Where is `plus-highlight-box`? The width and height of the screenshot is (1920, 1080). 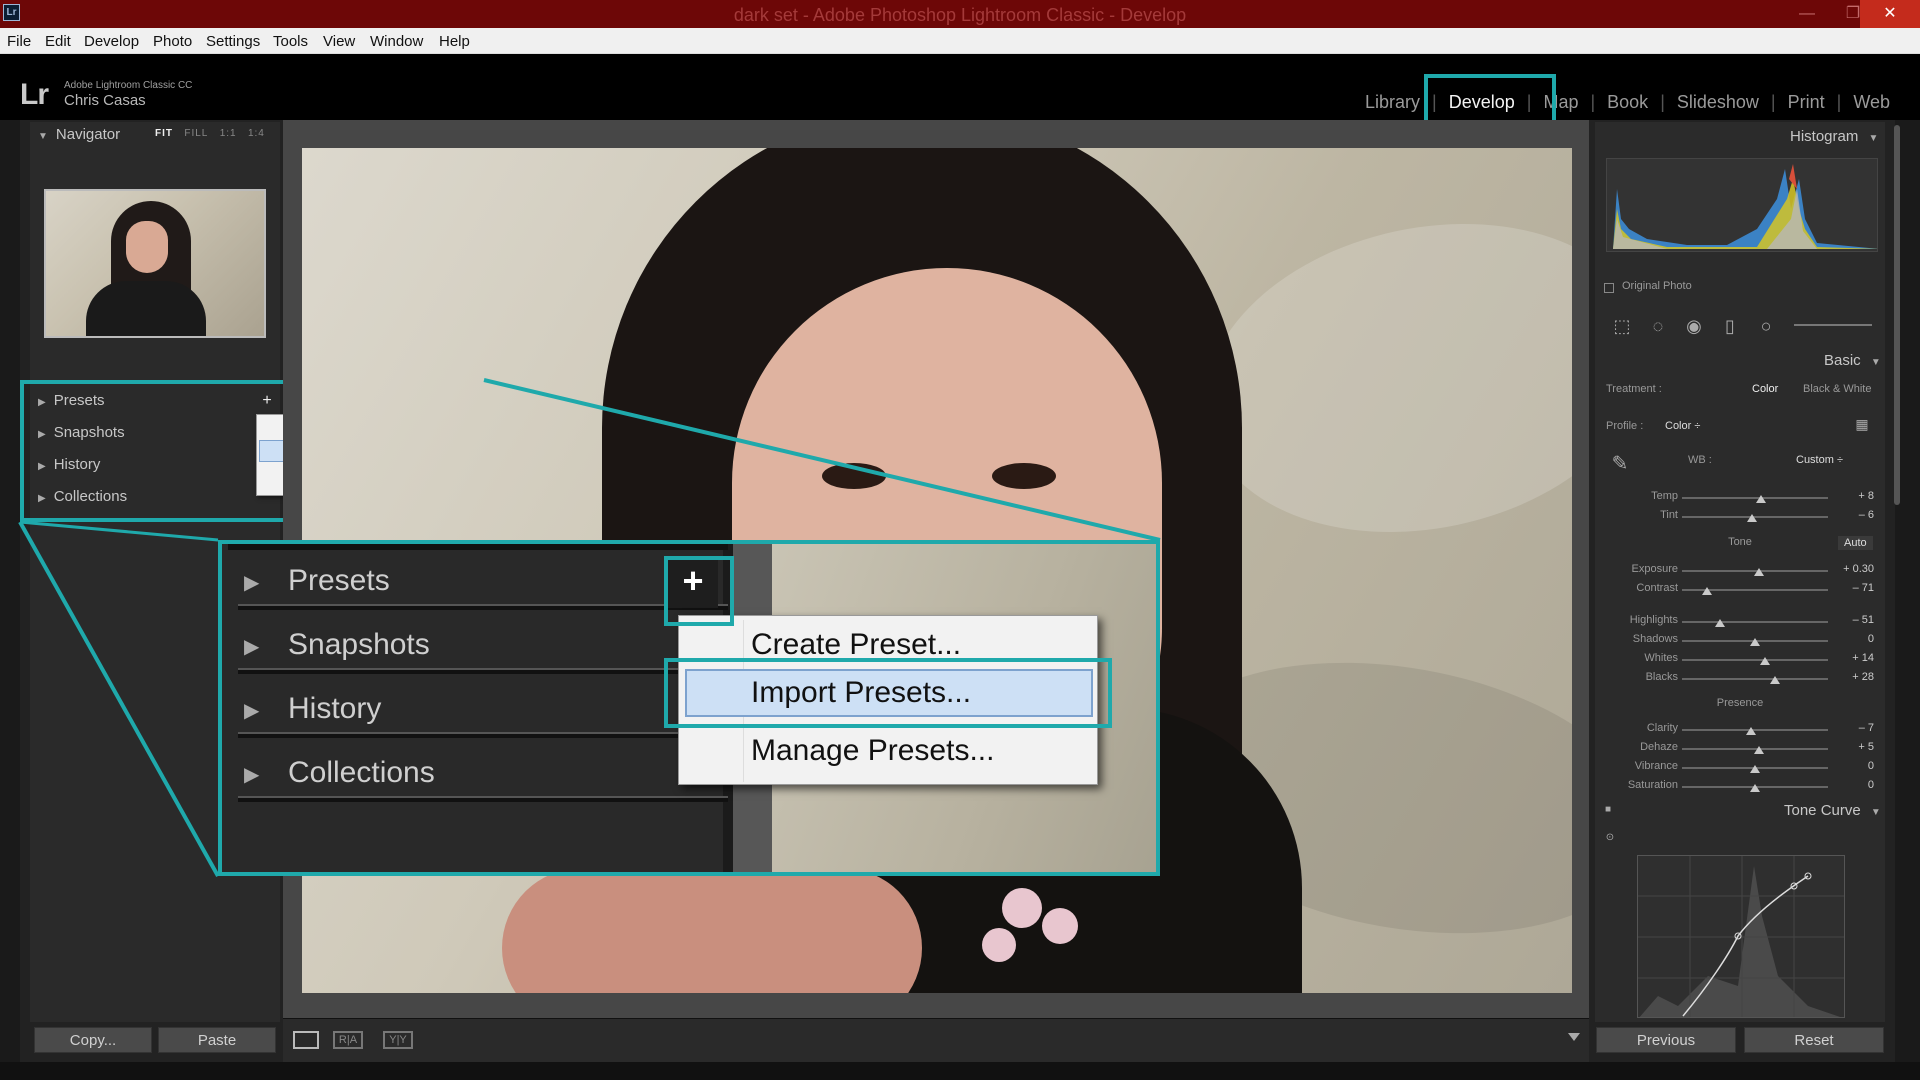
plus-highlight-box is located at coordinates (699, 591).